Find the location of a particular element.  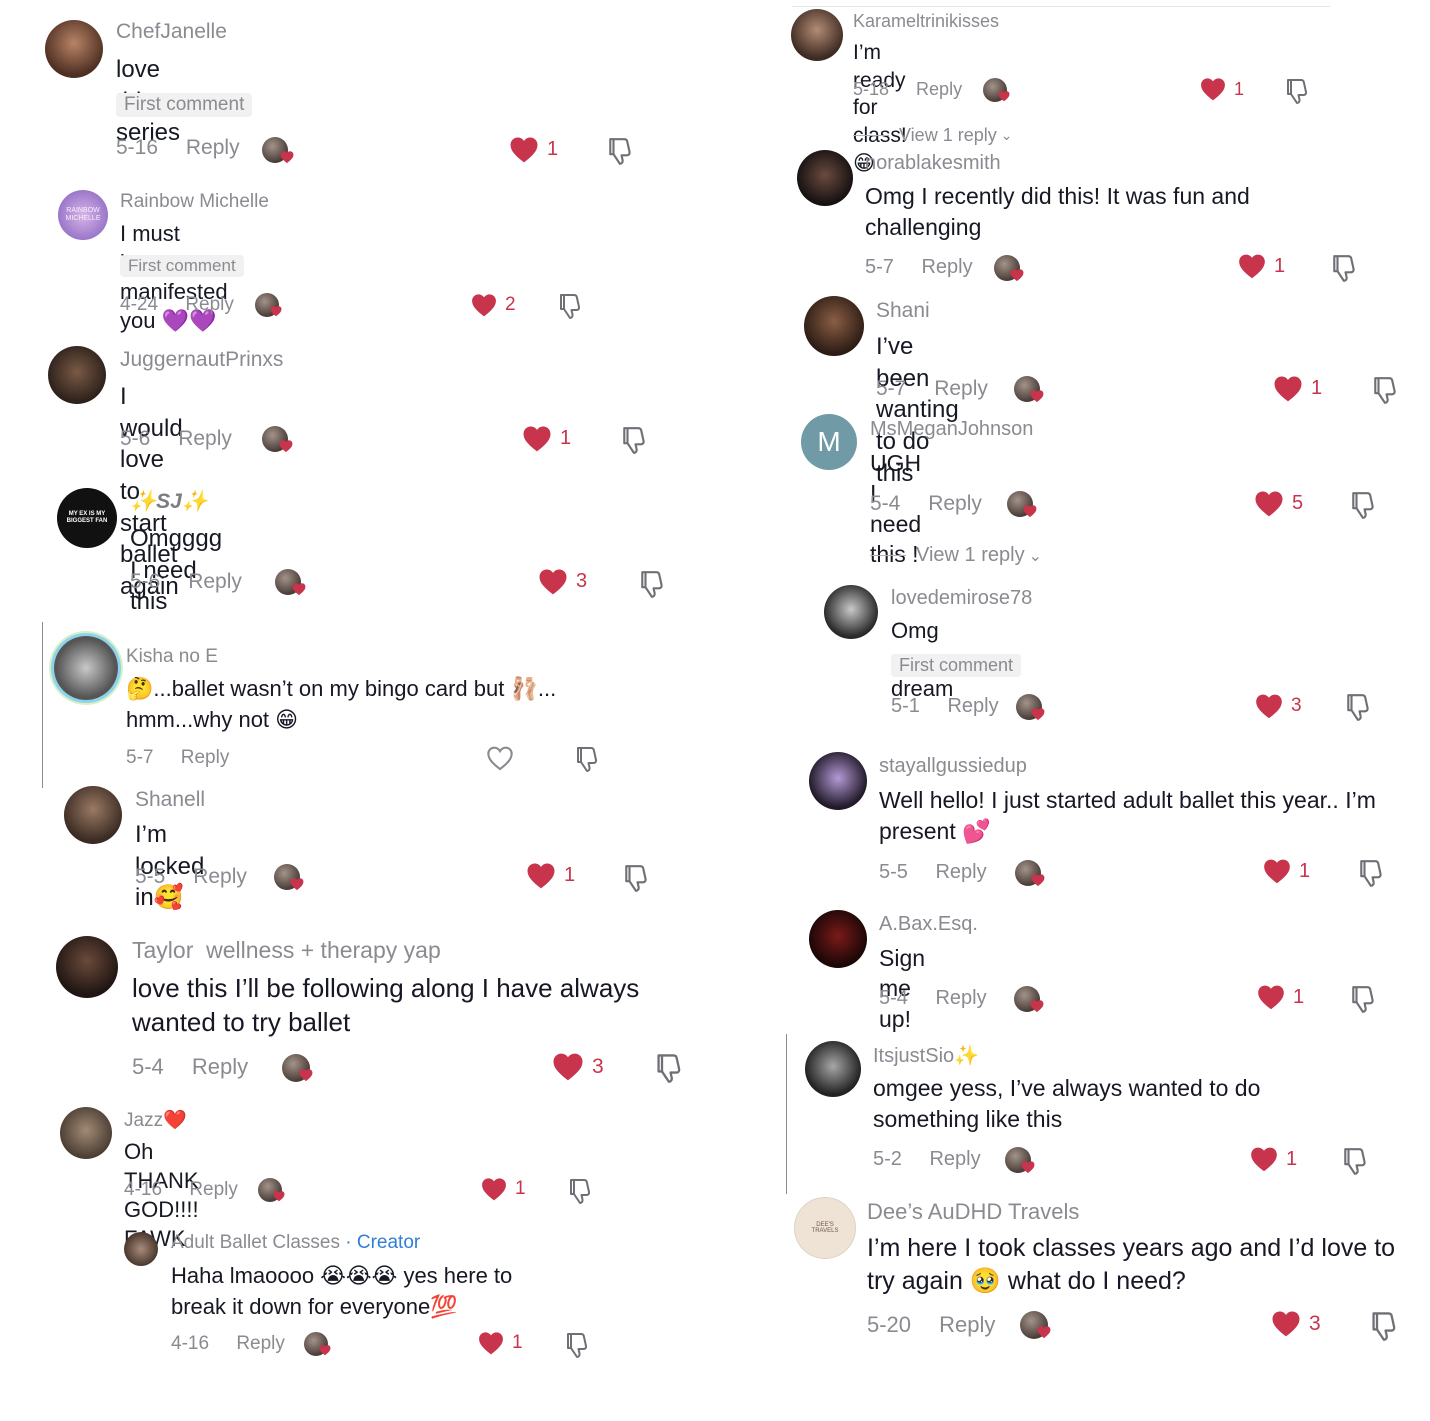

comment-username: ✨SJ✨ is located at coordinates (169, 502).